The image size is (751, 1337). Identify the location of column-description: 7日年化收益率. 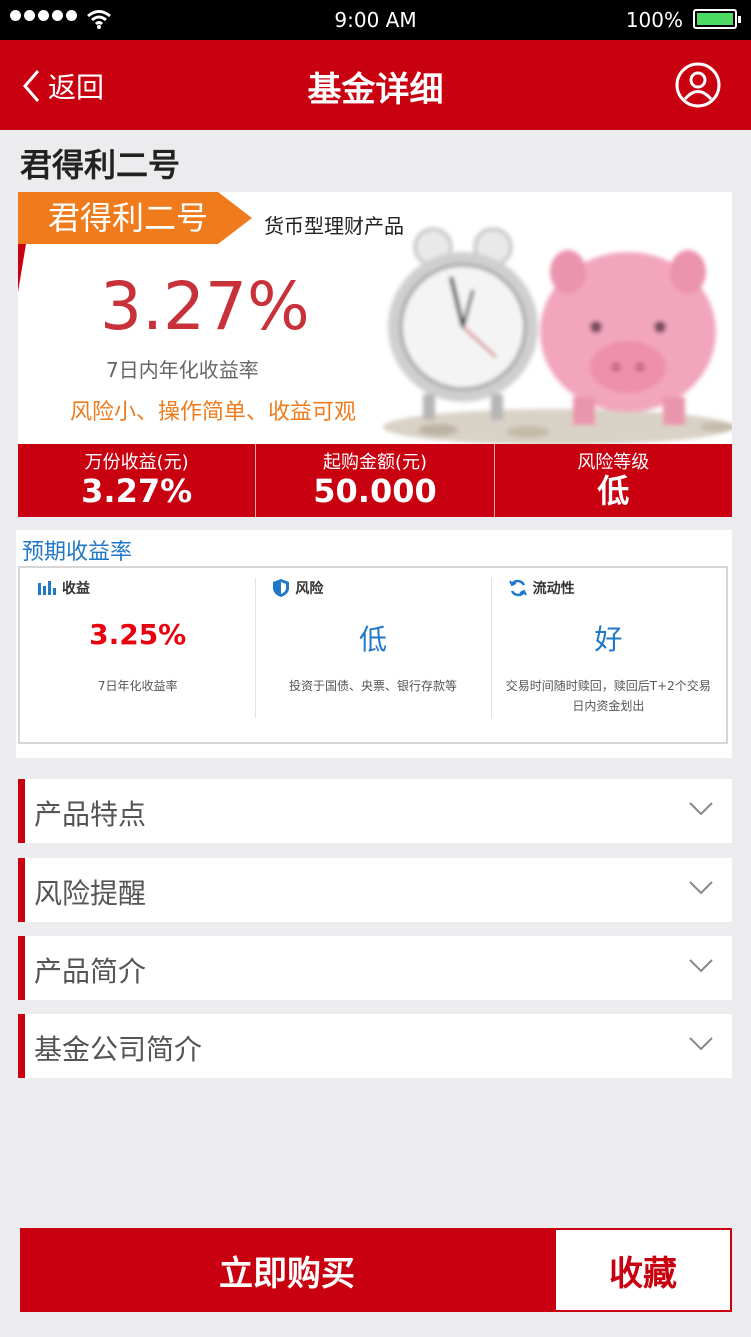
(137, 686).